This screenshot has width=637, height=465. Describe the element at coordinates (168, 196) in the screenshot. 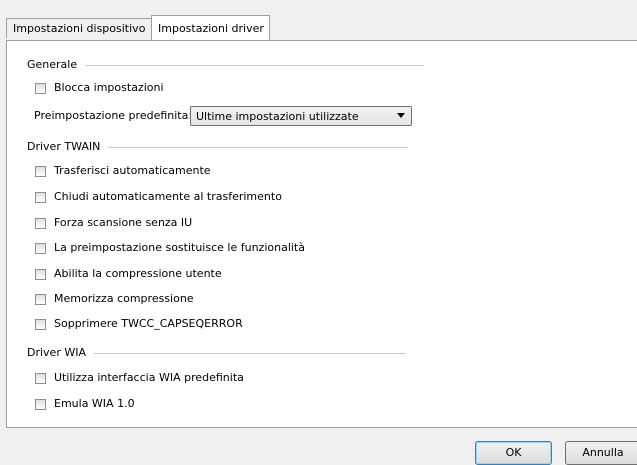

I see `checkbox-label: Chiudi automaticamente al trasferimento` at that location.